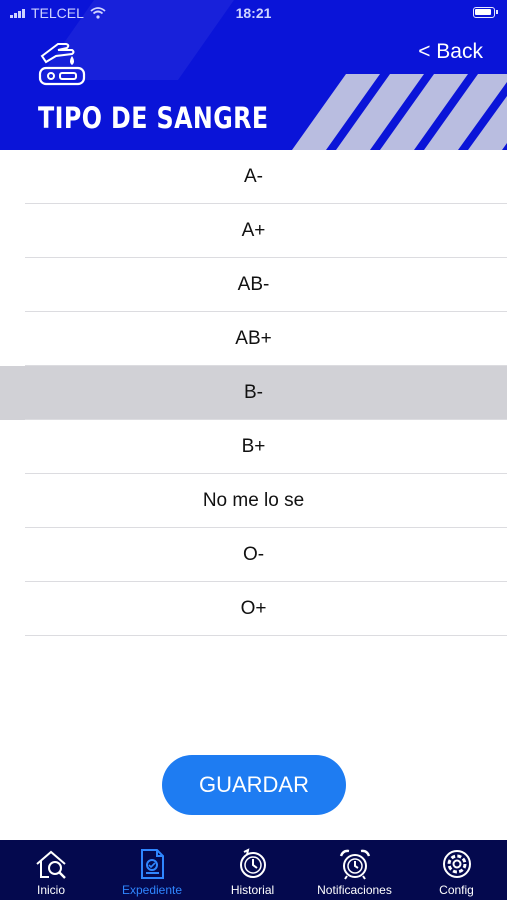 This screenshot has width=507, height=900. I want to click on tab-notificaciones: Notificaciones, so click(354, 870).